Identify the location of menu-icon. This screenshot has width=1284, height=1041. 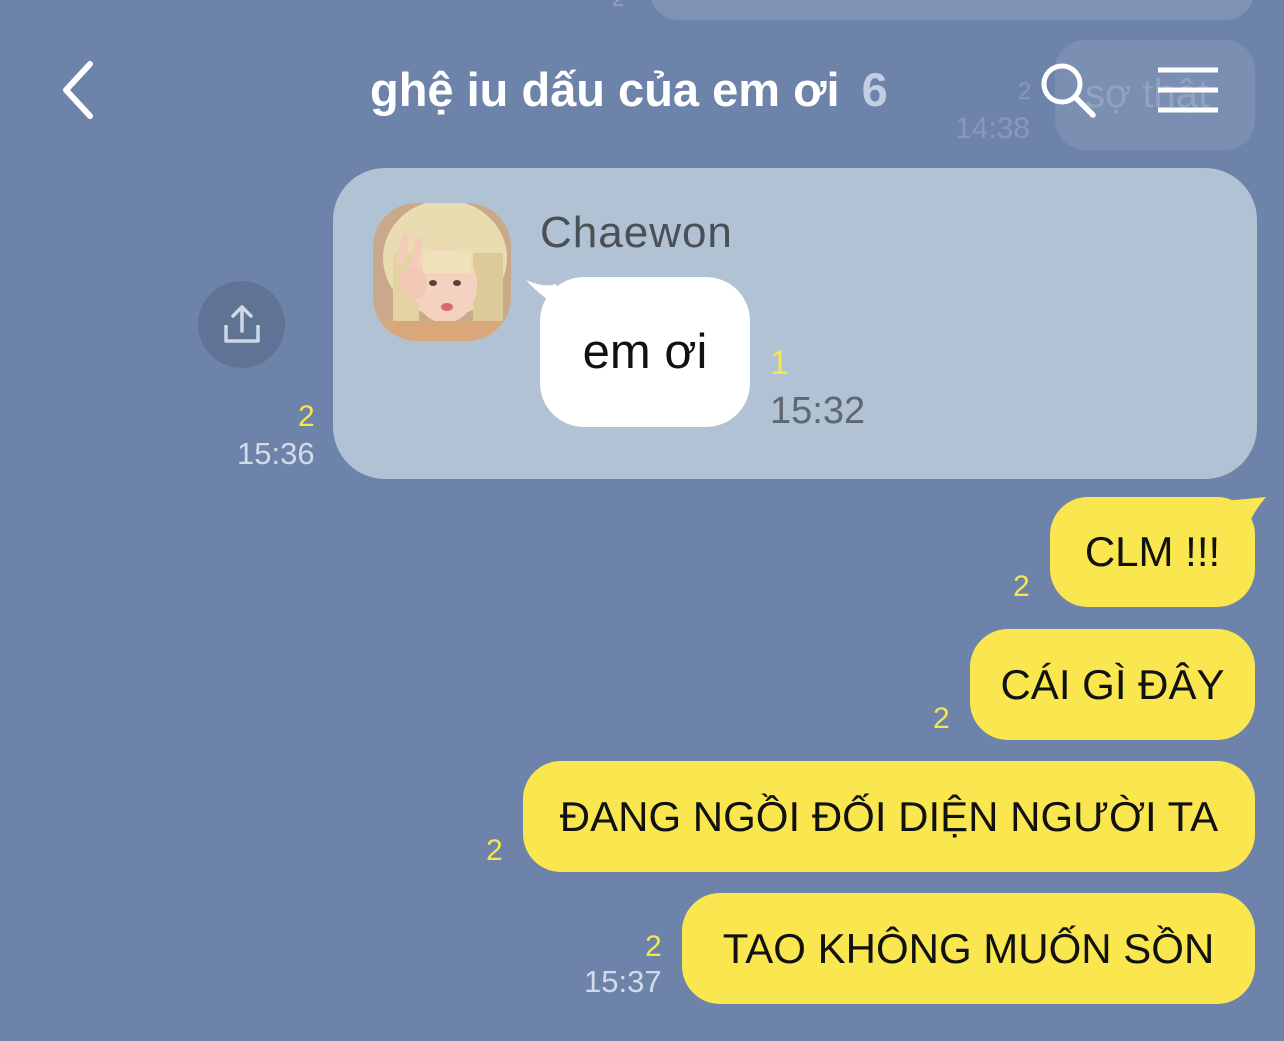
(1188, 90).